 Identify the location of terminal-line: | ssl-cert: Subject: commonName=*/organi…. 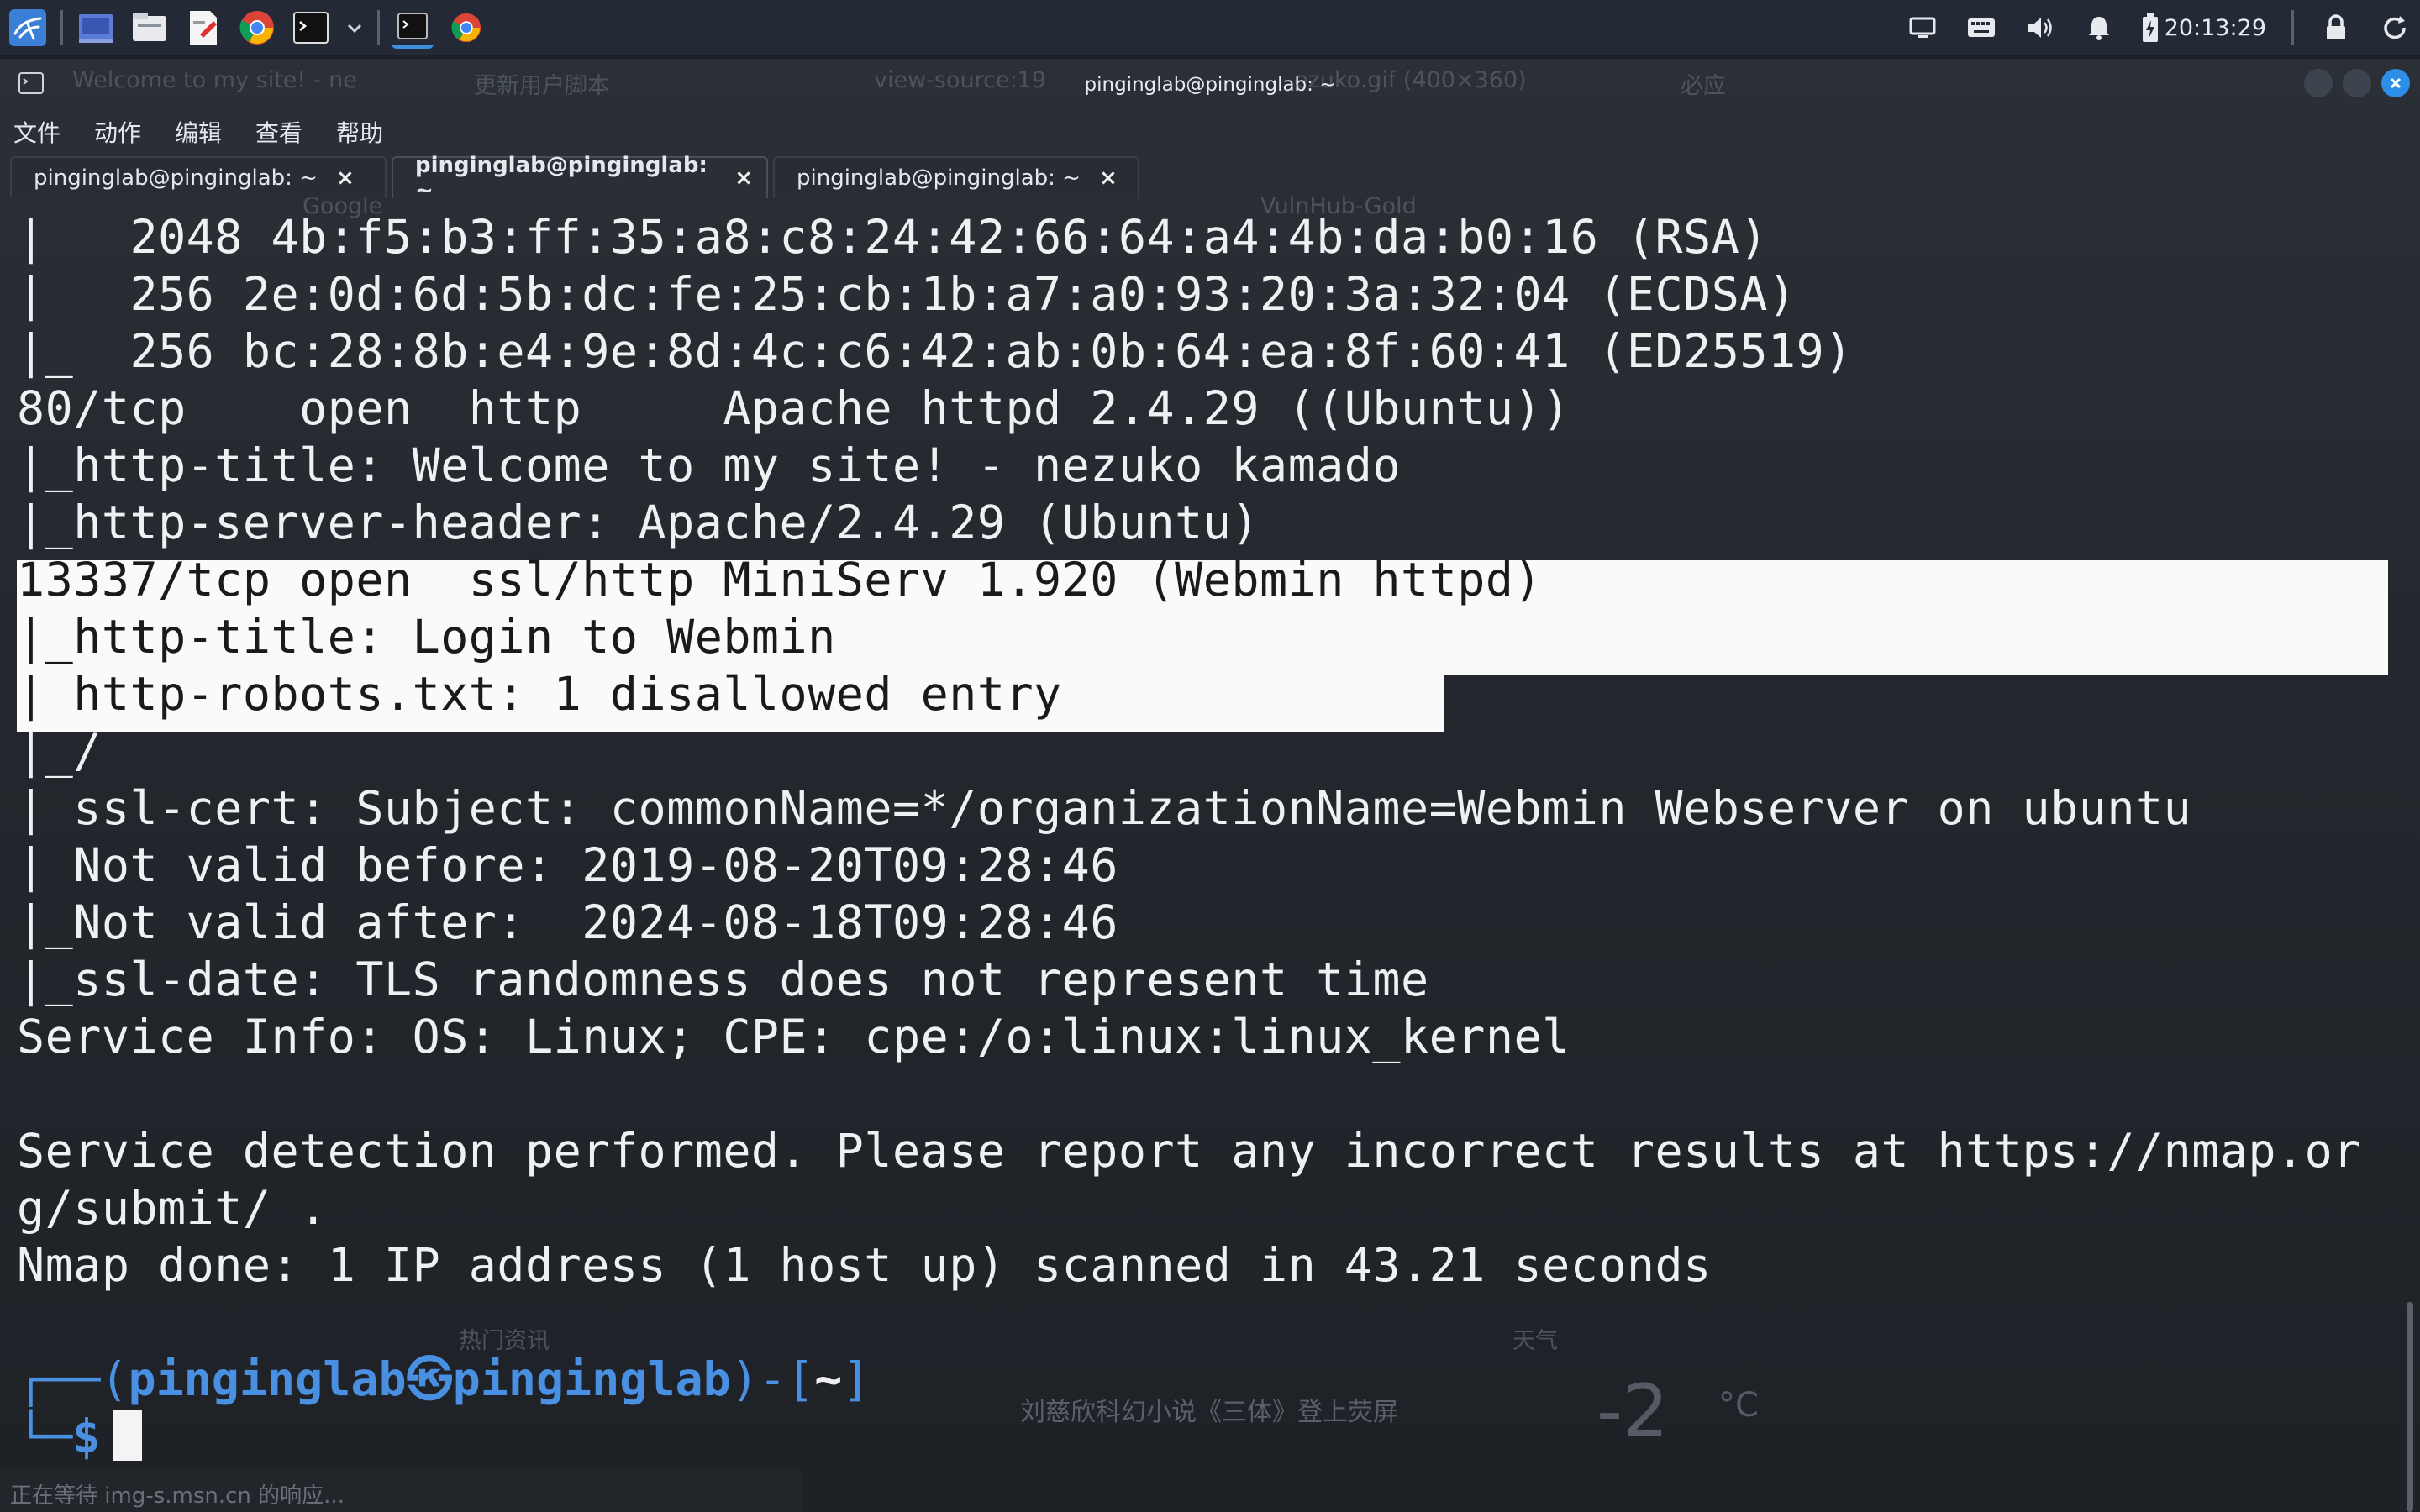
(1104, 808).